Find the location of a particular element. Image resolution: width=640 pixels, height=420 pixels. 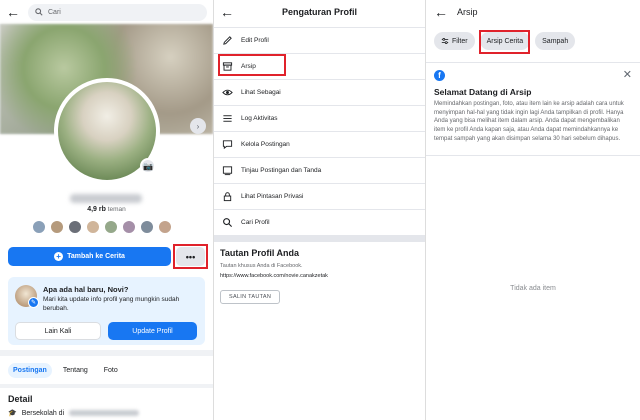

copy-link-button: SALIN TAUTAN is located at coordinates (250, 297).